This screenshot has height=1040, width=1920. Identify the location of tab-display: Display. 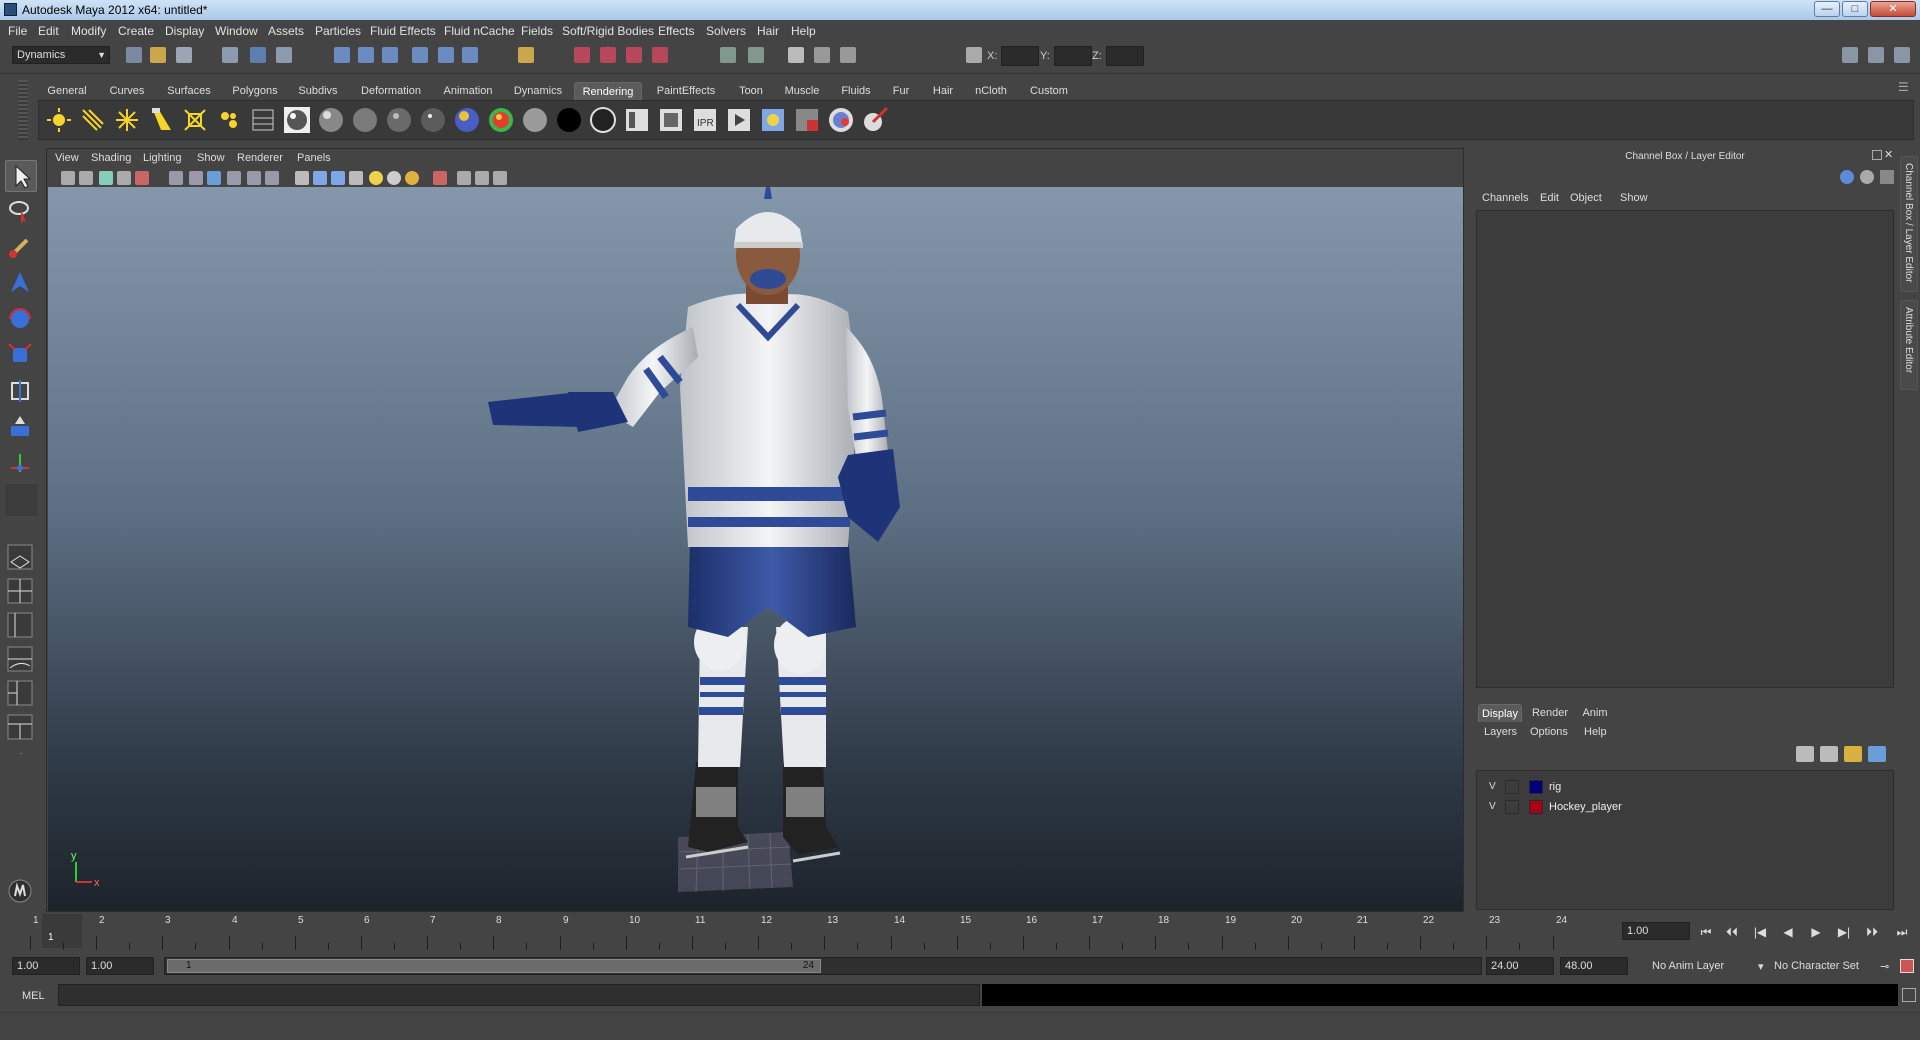
(1500, 713).